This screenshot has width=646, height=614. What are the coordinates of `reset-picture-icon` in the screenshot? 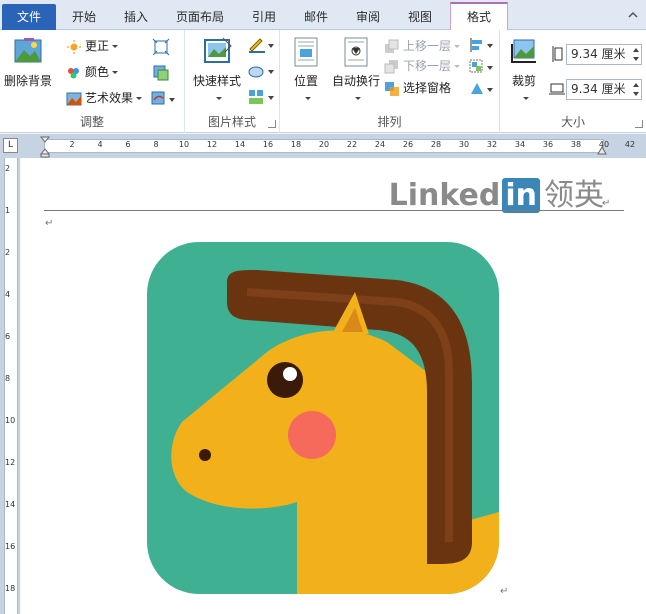 It's located at (163, 99).